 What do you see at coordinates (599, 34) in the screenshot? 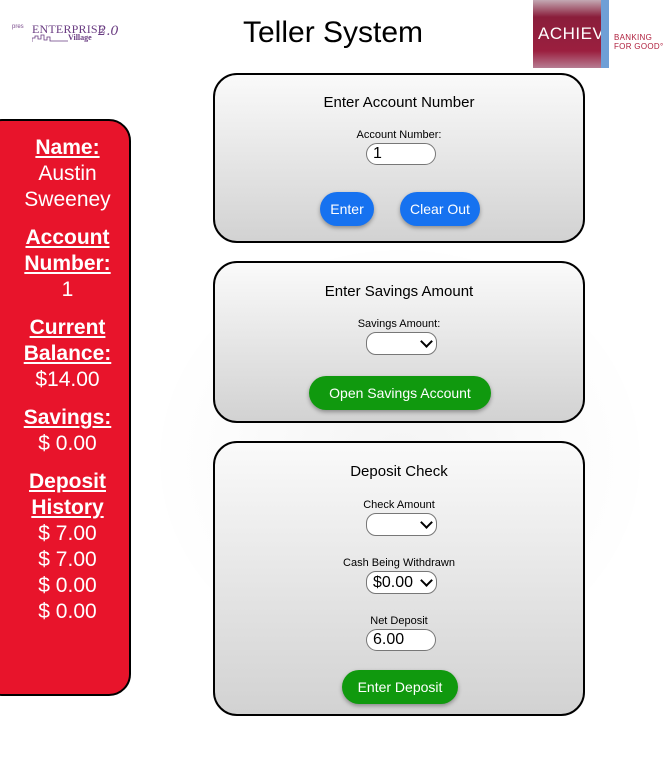
I see `achieva-logo: ACHIEVA BANKING FOR GOOD°` at bounding box center [599, 34].